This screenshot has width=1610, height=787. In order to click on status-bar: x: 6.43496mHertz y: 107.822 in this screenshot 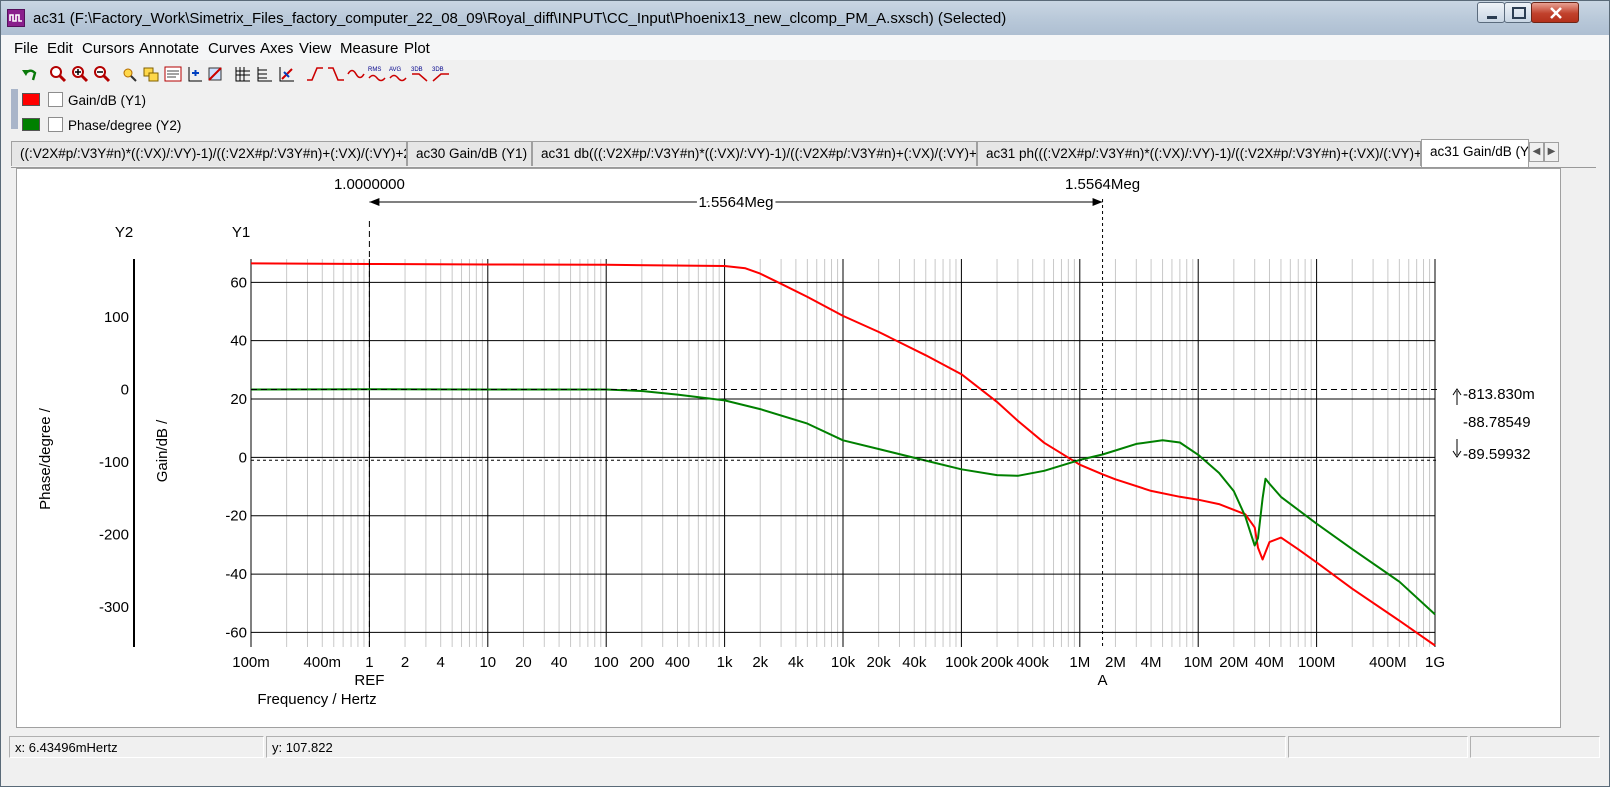, I will do `click(805, 747)`.